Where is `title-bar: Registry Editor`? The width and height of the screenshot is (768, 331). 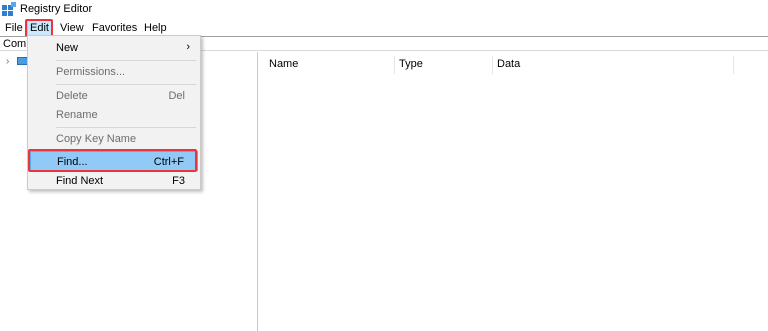 title-bar: Registry Editor is located at coordinates (384, 9).